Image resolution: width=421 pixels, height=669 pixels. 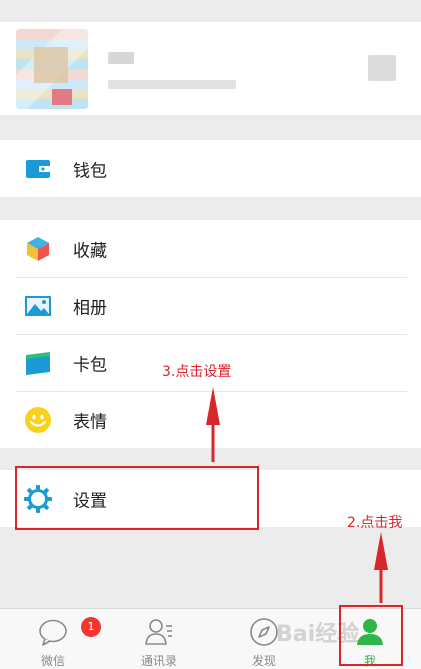 I want to click on chat-bubble-icon, so click(x=53, y=632).